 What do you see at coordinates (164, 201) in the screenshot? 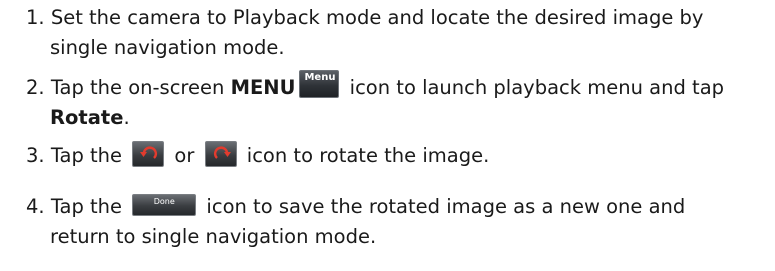
I see `done-icon-label: Done` at bounding box center [164, 201].